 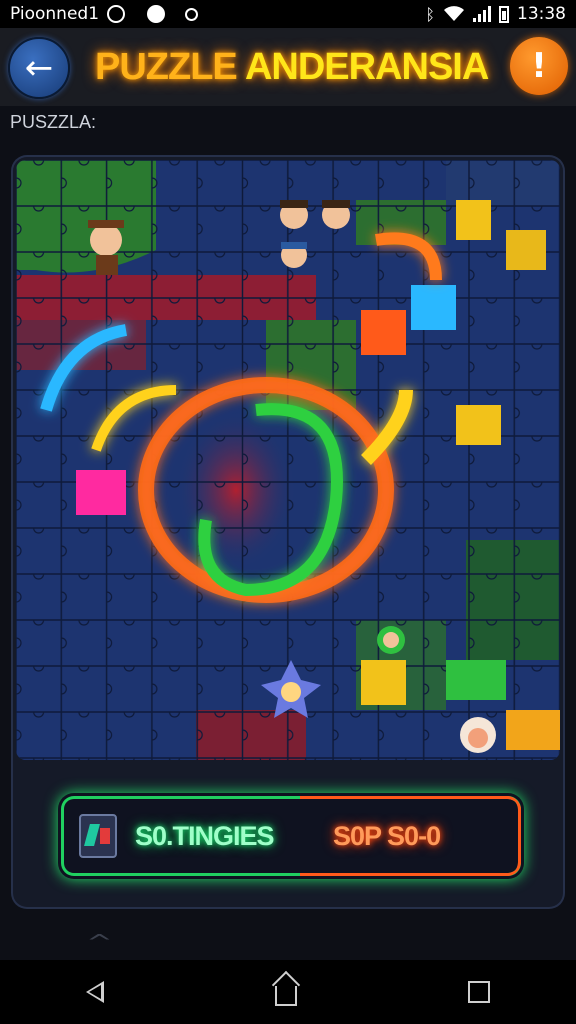 I want to click on home-nav-icon, so click(x=285, y=996).